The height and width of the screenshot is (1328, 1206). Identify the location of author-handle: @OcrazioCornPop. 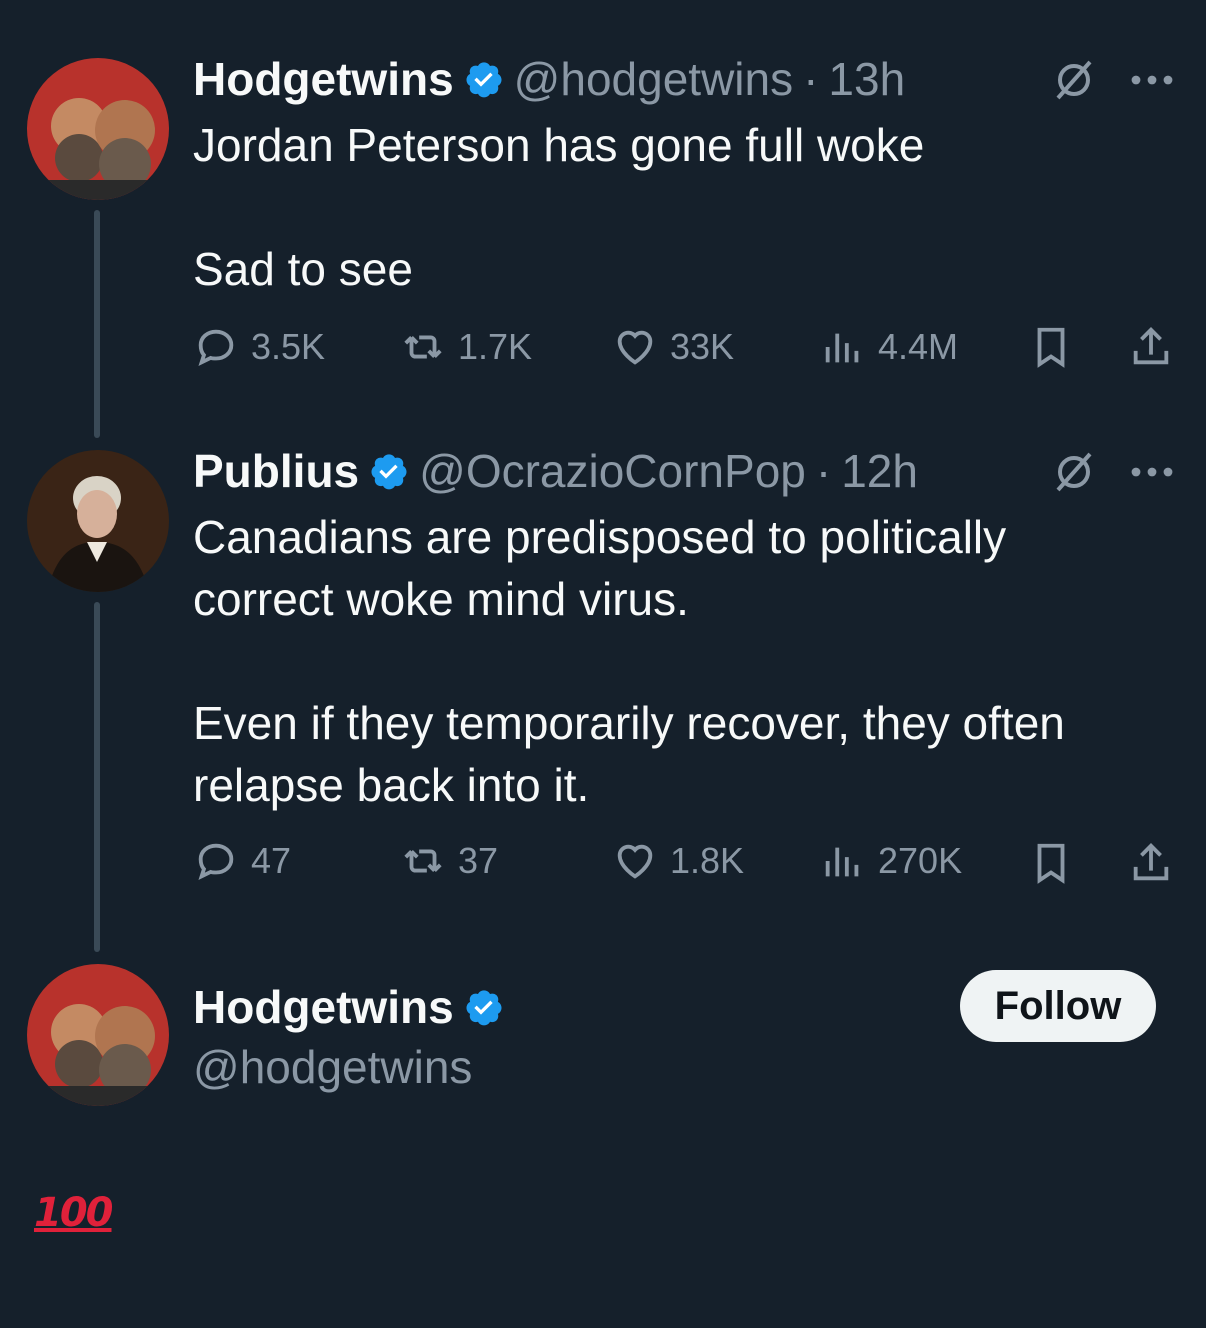
(612, 471).